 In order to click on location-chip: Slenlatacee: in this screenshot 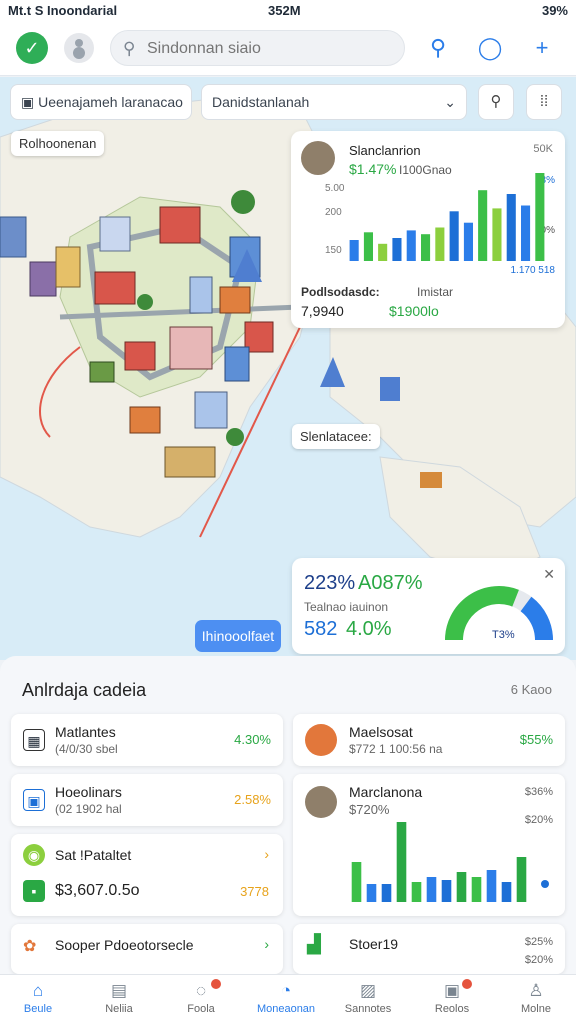, I will do `click(336, 436)`.